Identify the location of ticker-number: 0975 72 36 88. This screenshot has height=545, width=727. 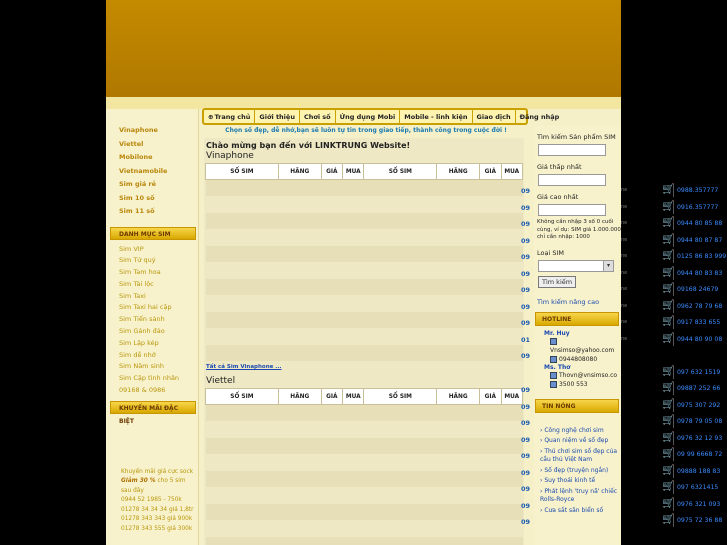
(699, 520).